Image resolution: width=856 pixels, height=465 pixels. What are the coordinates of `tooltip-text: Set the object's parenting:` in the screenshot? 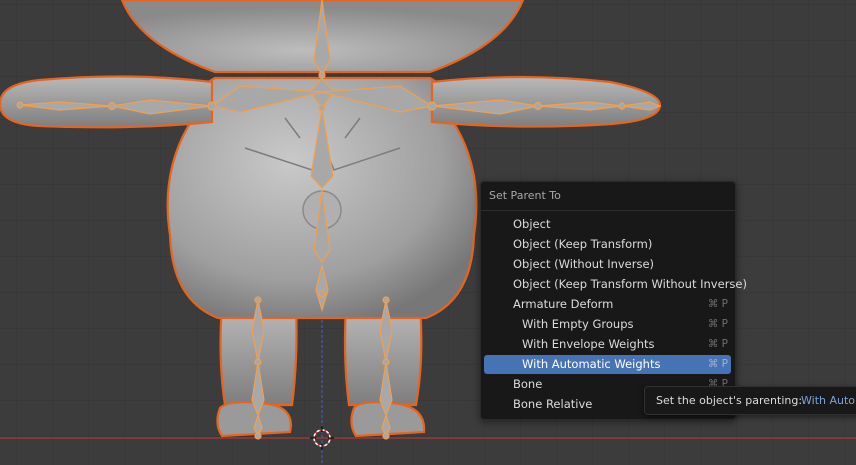 It's located at (729, 400).